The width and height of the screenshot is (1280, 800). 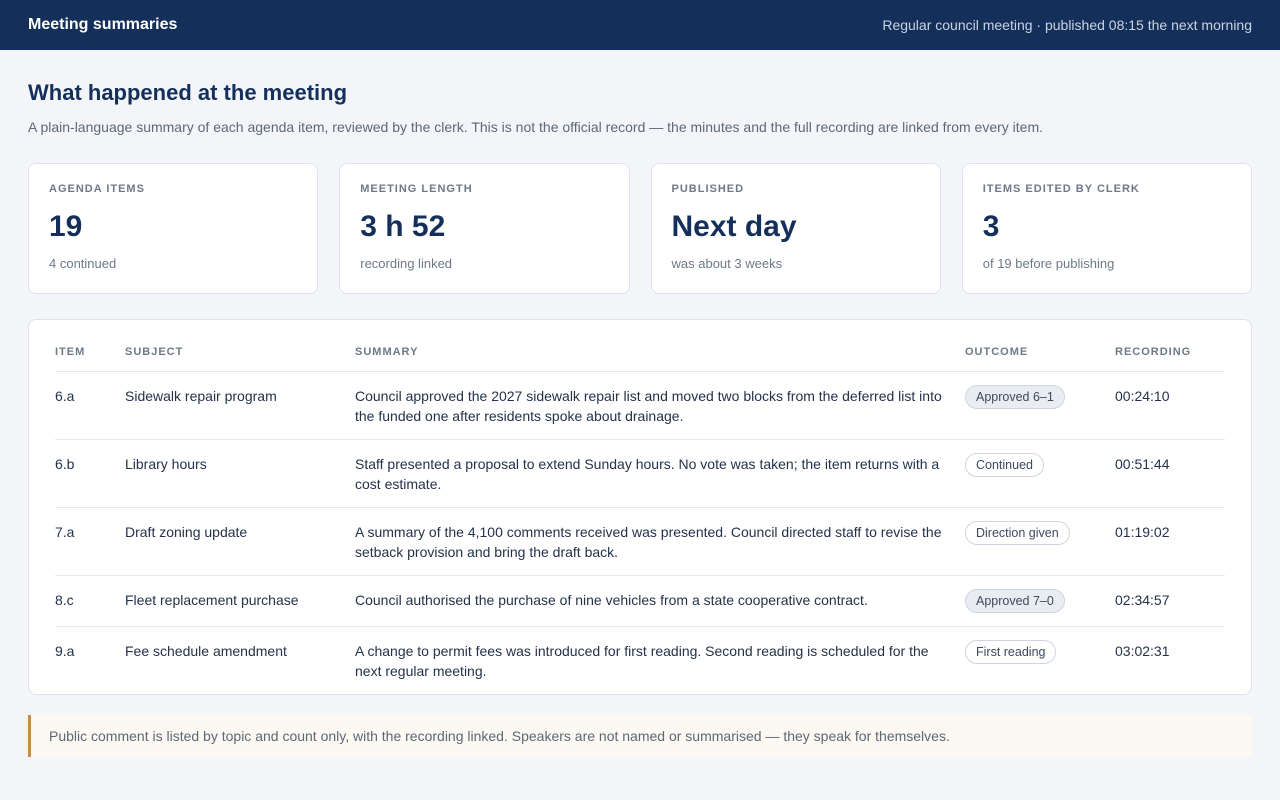 I want to click on recording-timestamp: 03:02:31, so click(x=1170, y=661).